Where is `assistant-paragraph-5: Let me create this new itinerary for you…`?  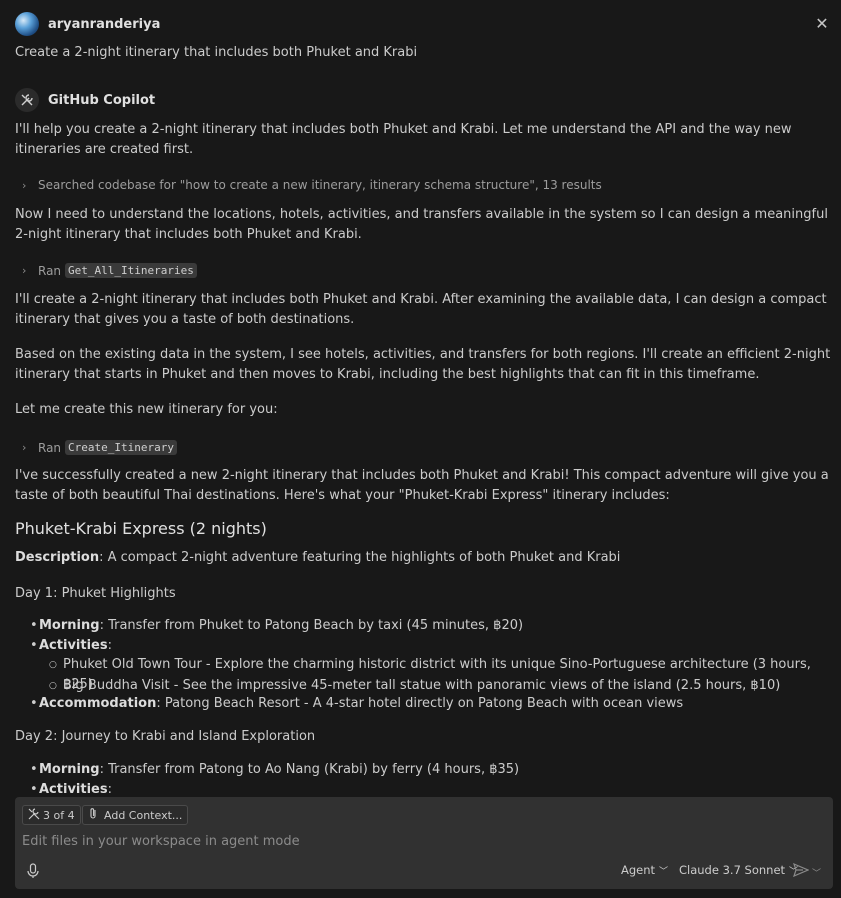
assistant-paragraph-5: Let me create this new itinerary for you… is located at coordinates (146, 409).